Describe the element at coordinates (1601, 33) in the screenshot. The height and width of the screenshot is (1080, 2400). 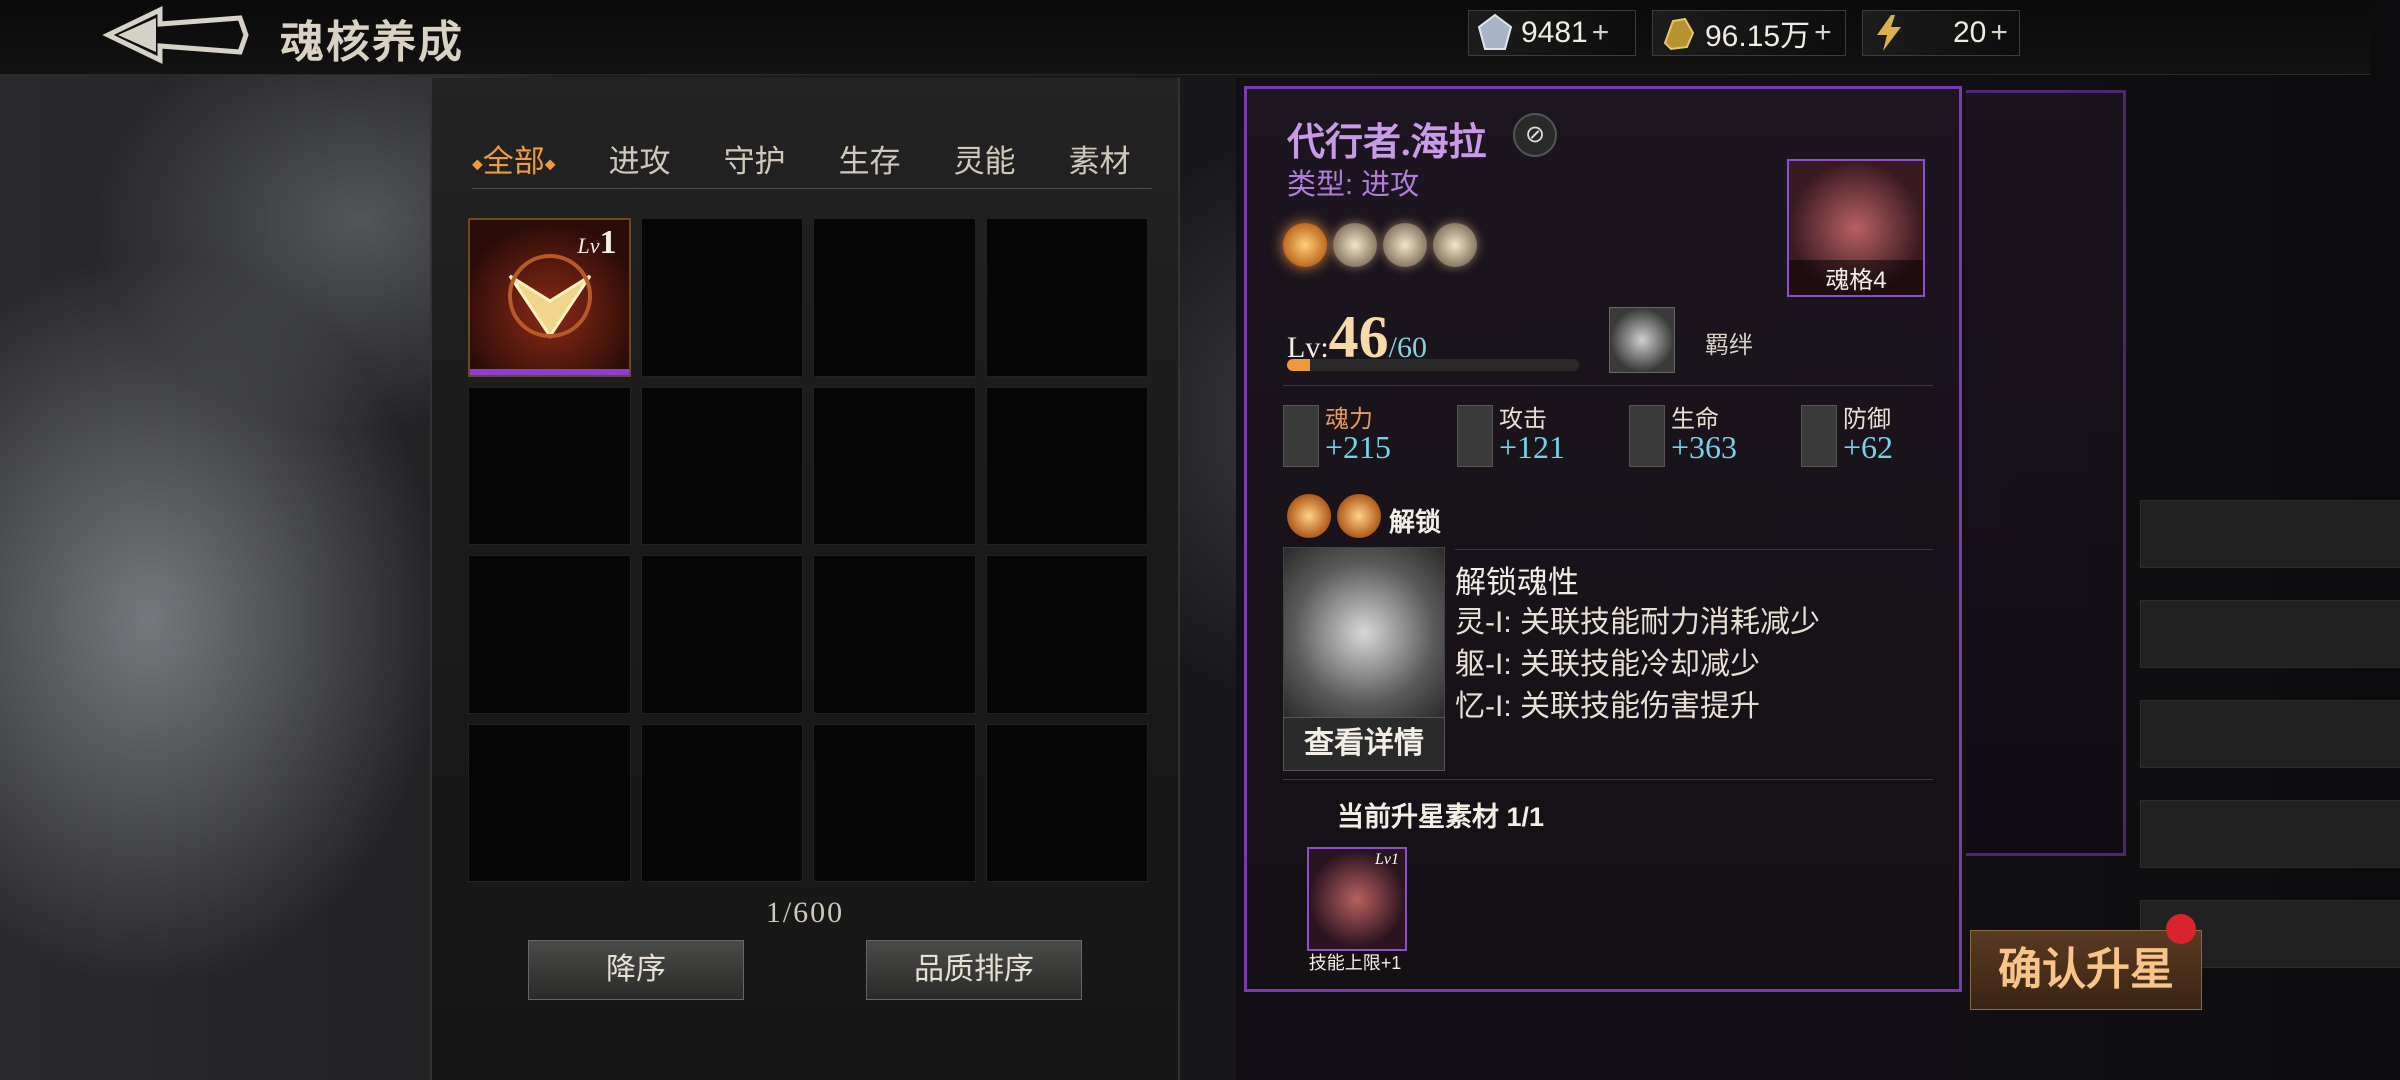
I see `add-crystal-button: +` at that location.